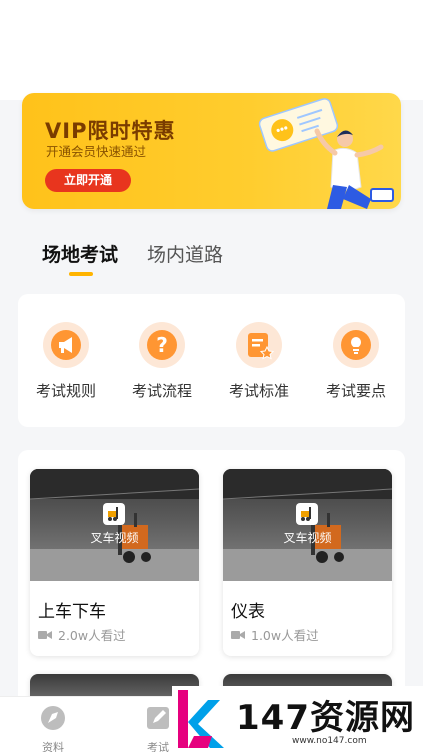 Image resolution: width=423 pixels, height=752 pixels. I want to click on watermark-text: 147资源网, so click(325, 718).